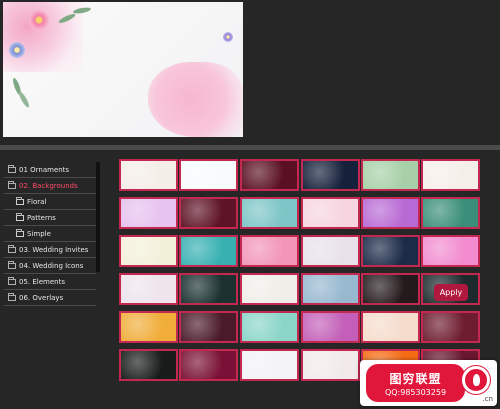  Describe the element at coordinates (39, 233) in the screenshot. I see `tree-item-label: Simple` at that location.